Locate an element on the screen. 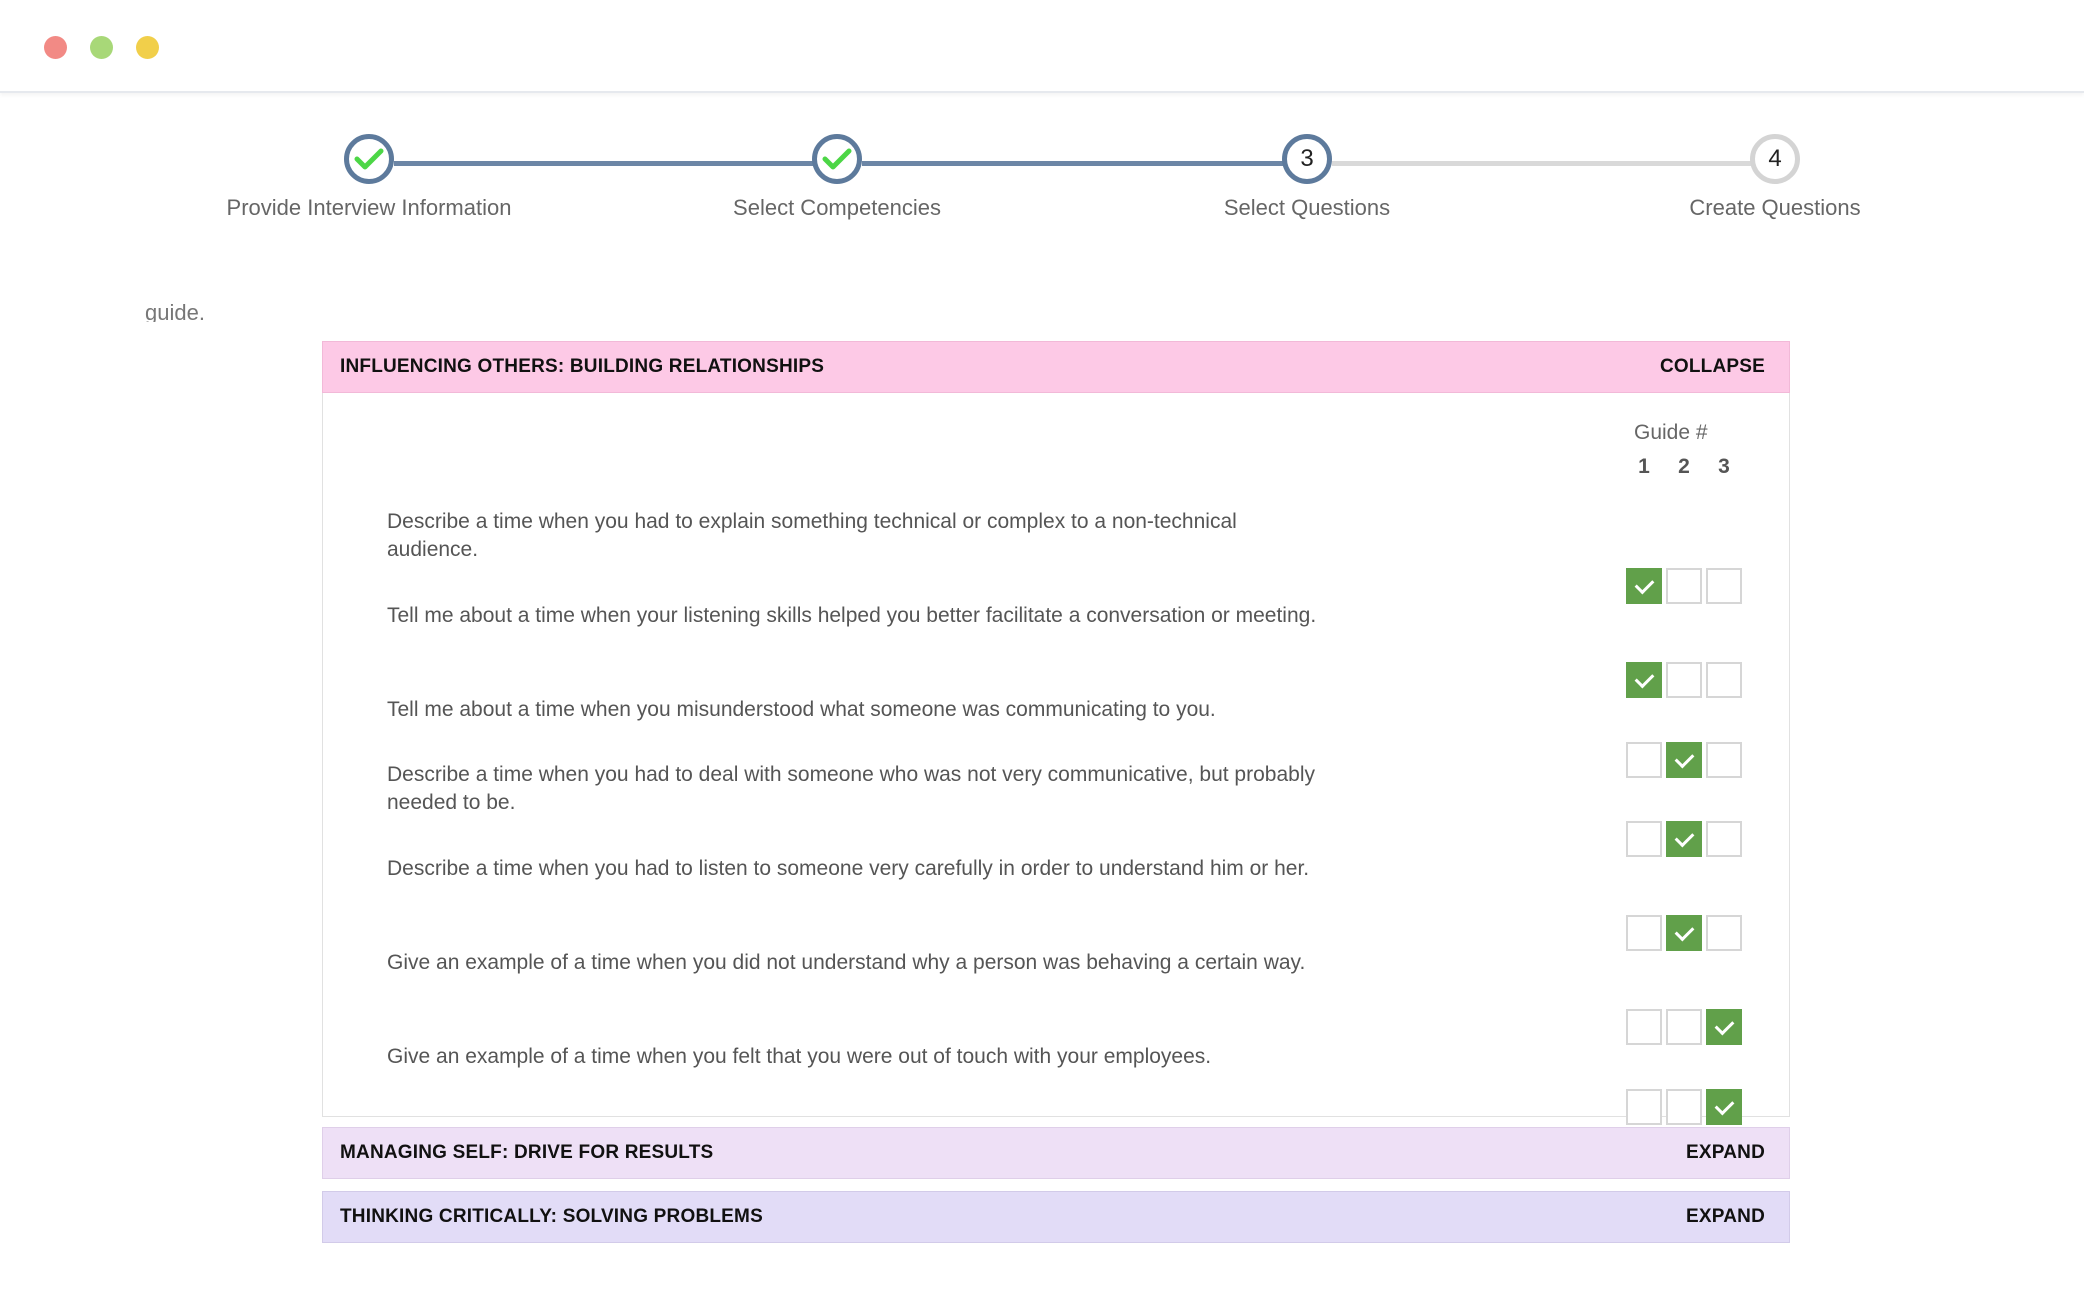 The height and width of the screenshot is (1309, 2084). minimize-window-button is located at coordinates (101, 47).